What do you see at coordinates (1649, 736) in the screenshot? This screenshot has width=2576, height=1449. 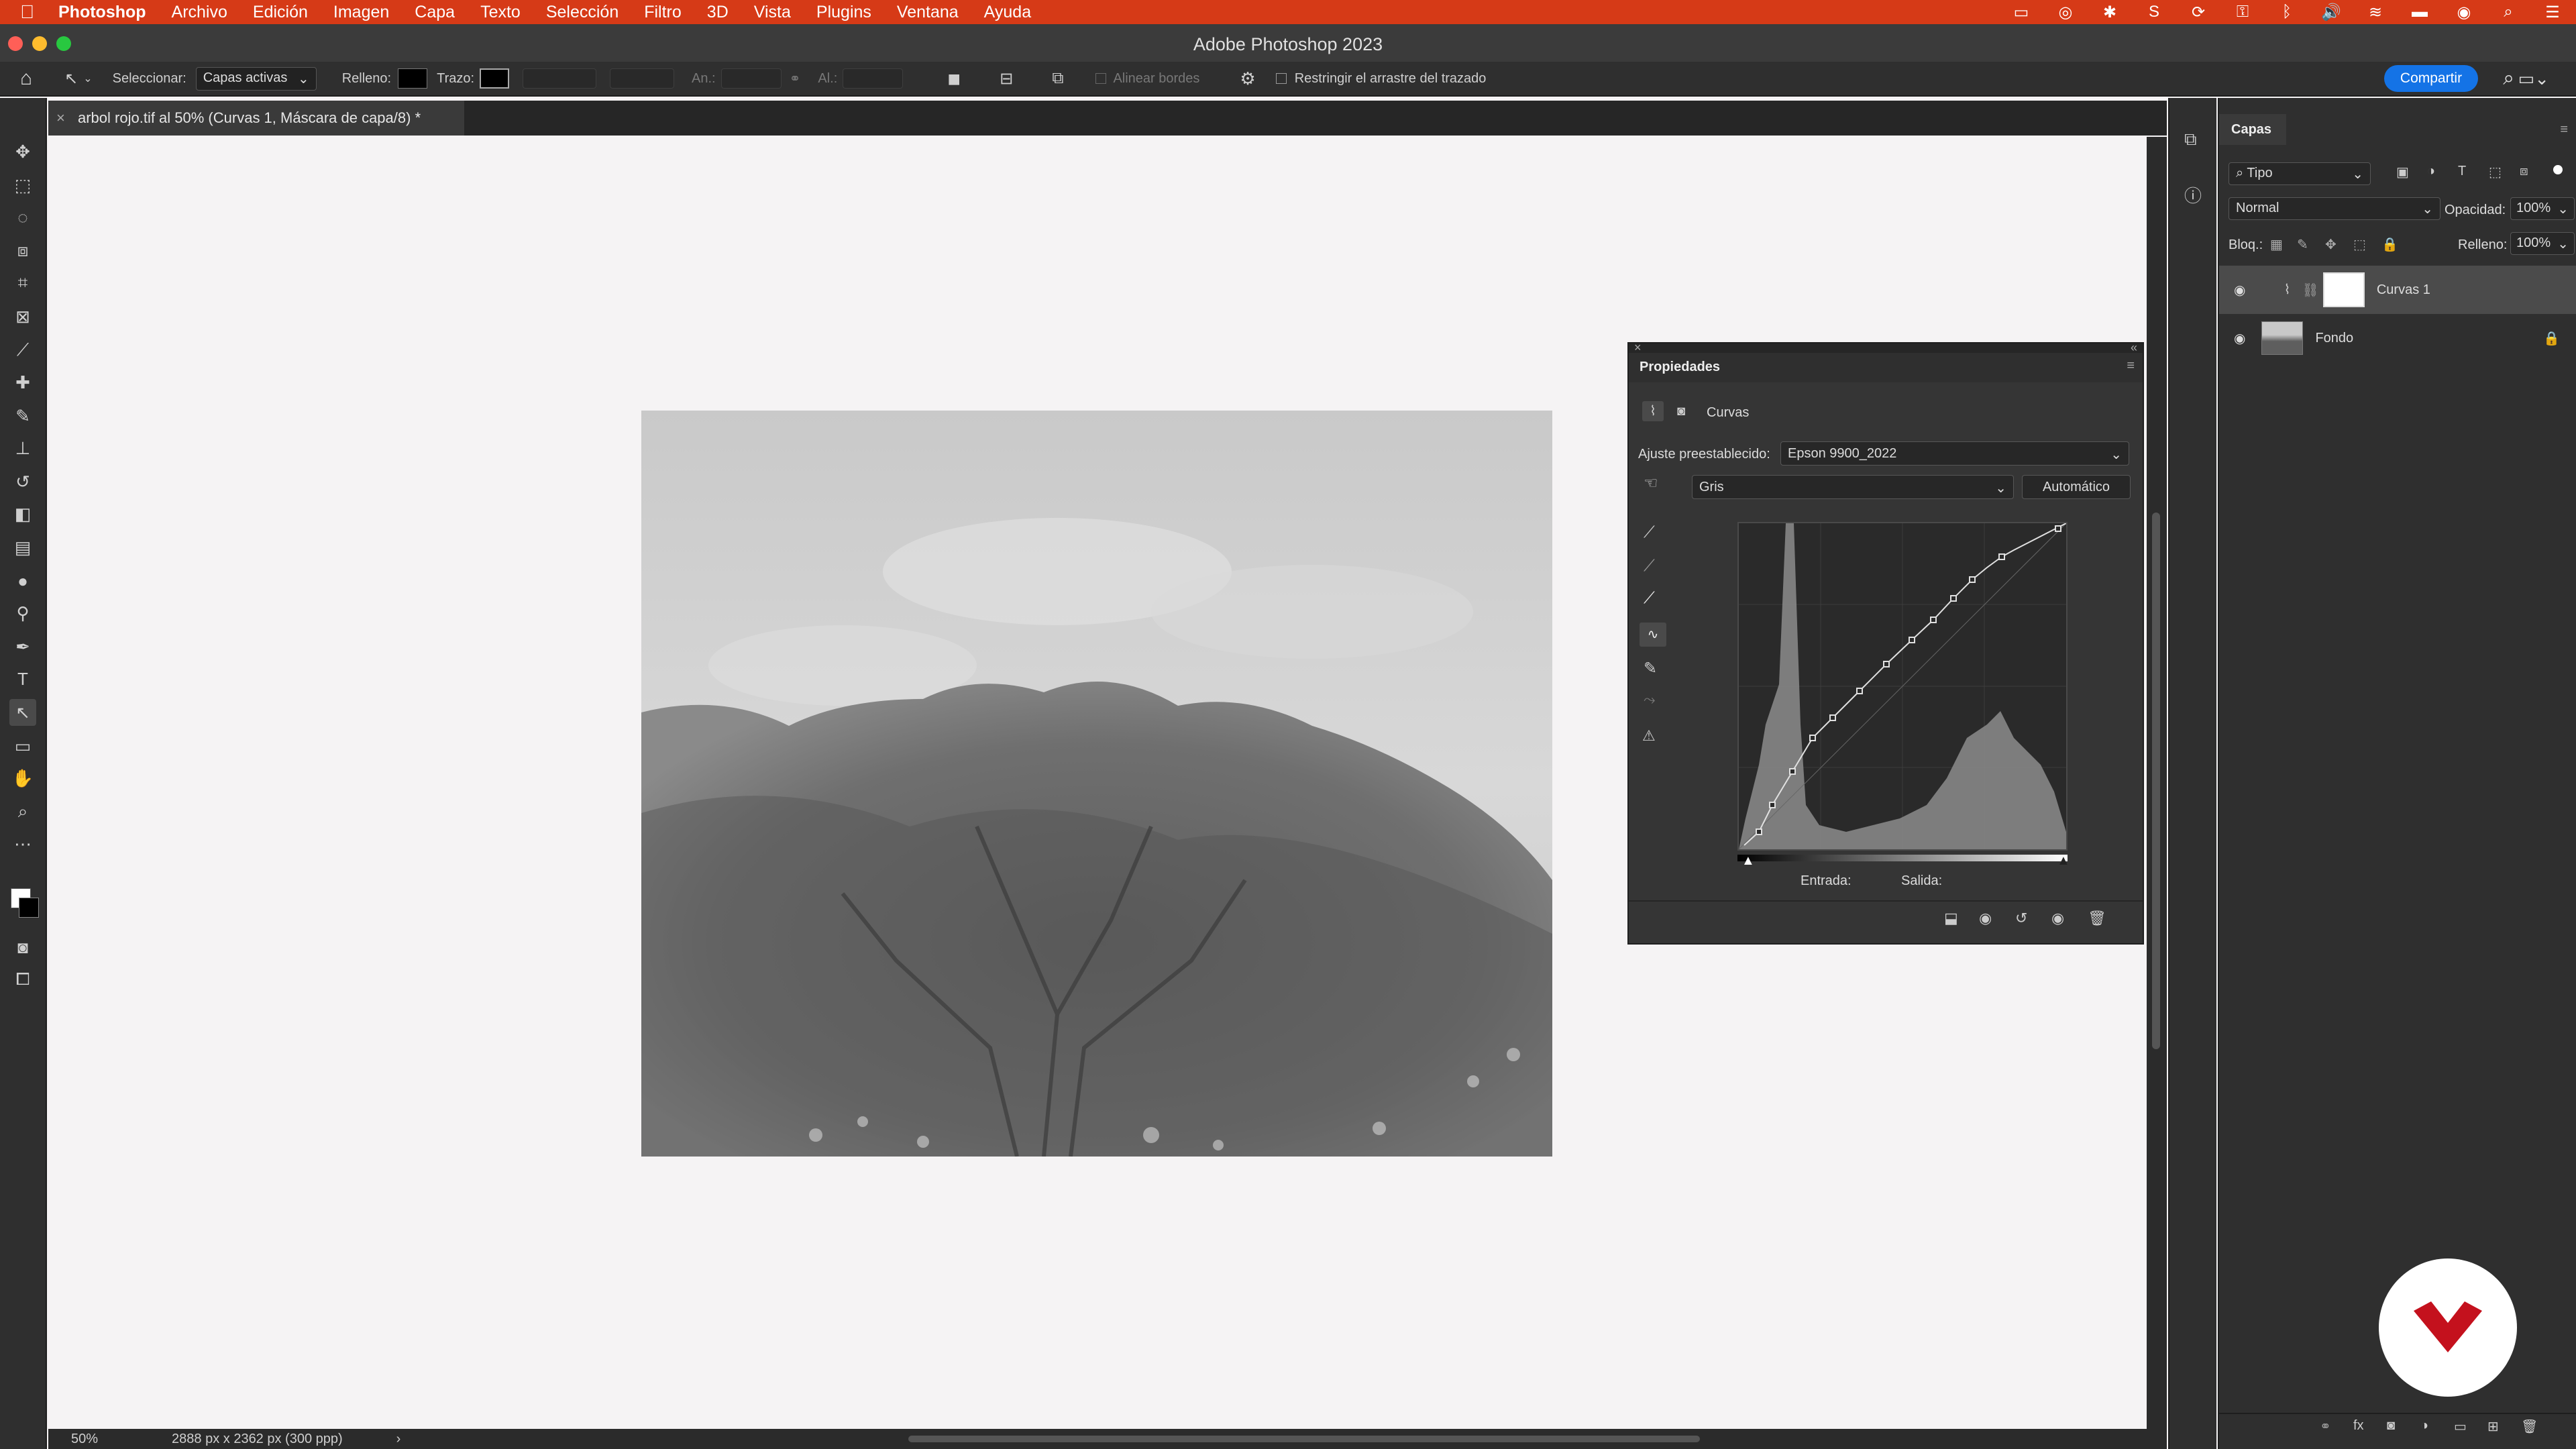 I see `clipping-warning-icon: ⚠` at bounding box center [1649, 736].